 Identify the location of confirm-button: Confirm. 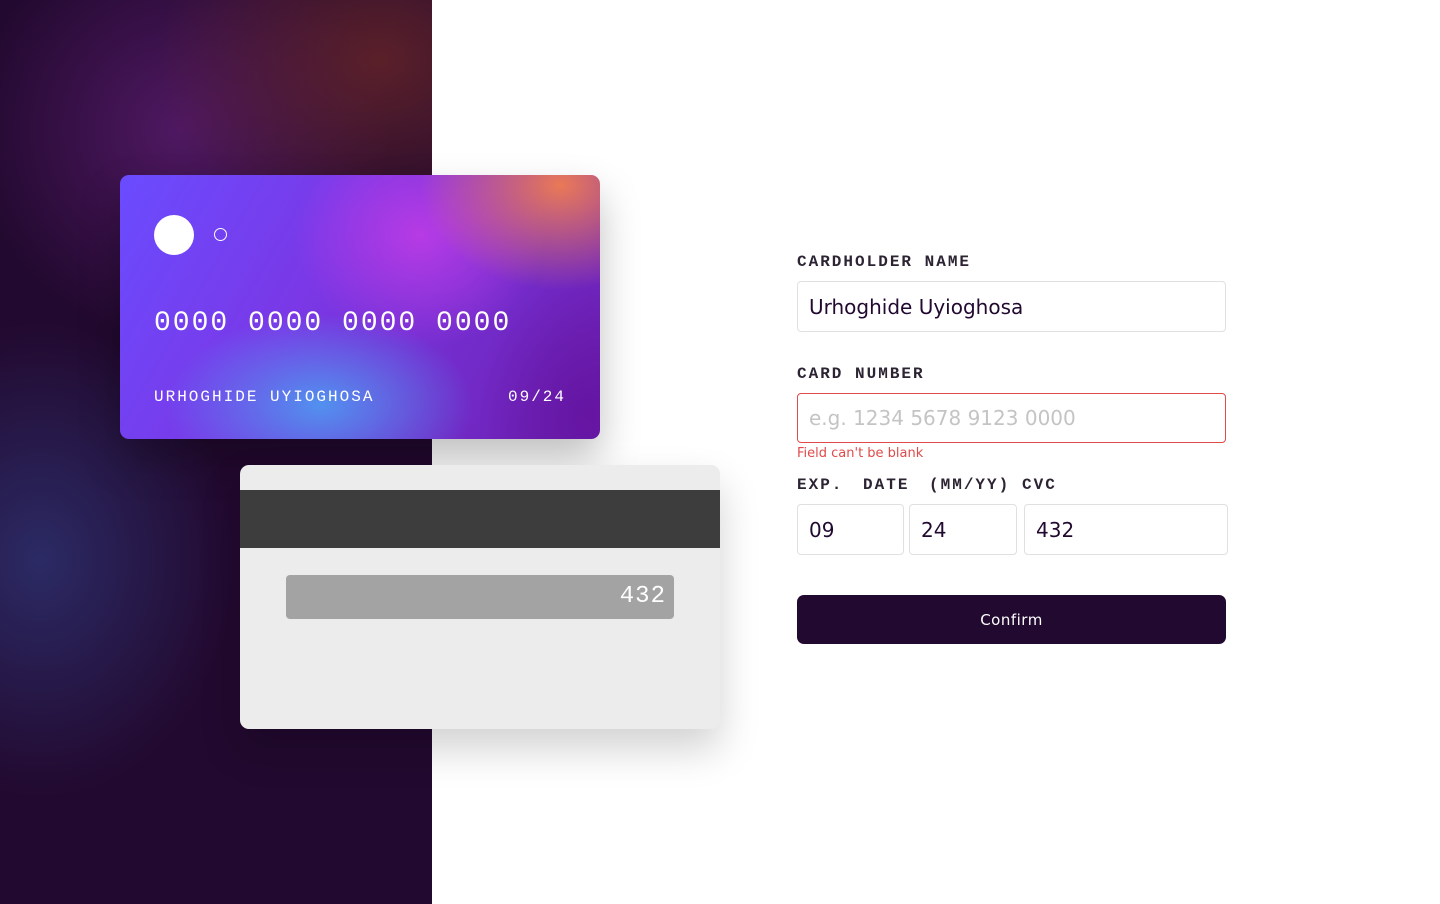
(1011, 619).